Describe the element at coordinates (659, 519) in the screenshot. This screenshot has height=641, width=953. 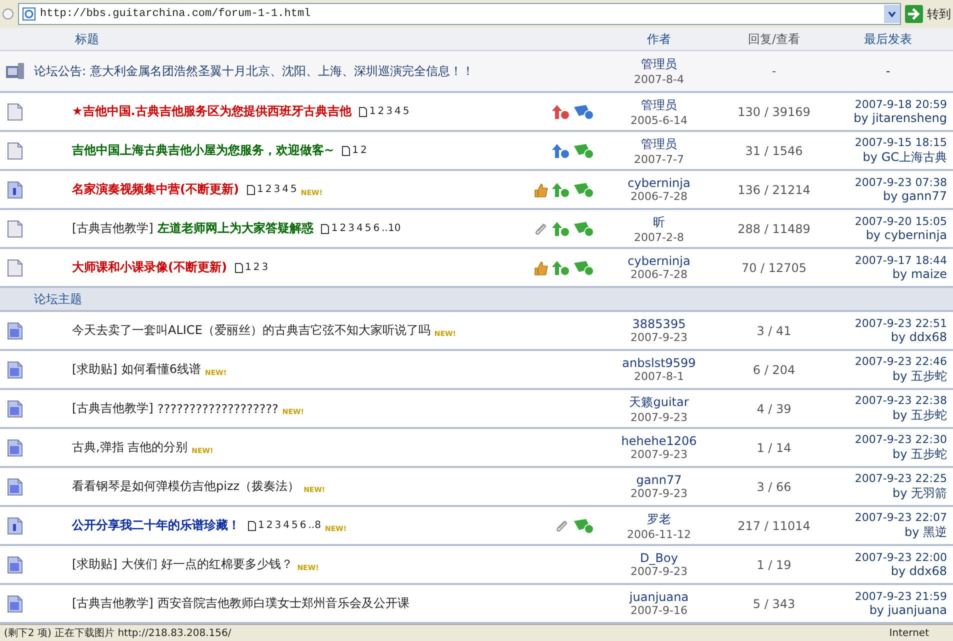
I see `author-link: 罗老` at that location.